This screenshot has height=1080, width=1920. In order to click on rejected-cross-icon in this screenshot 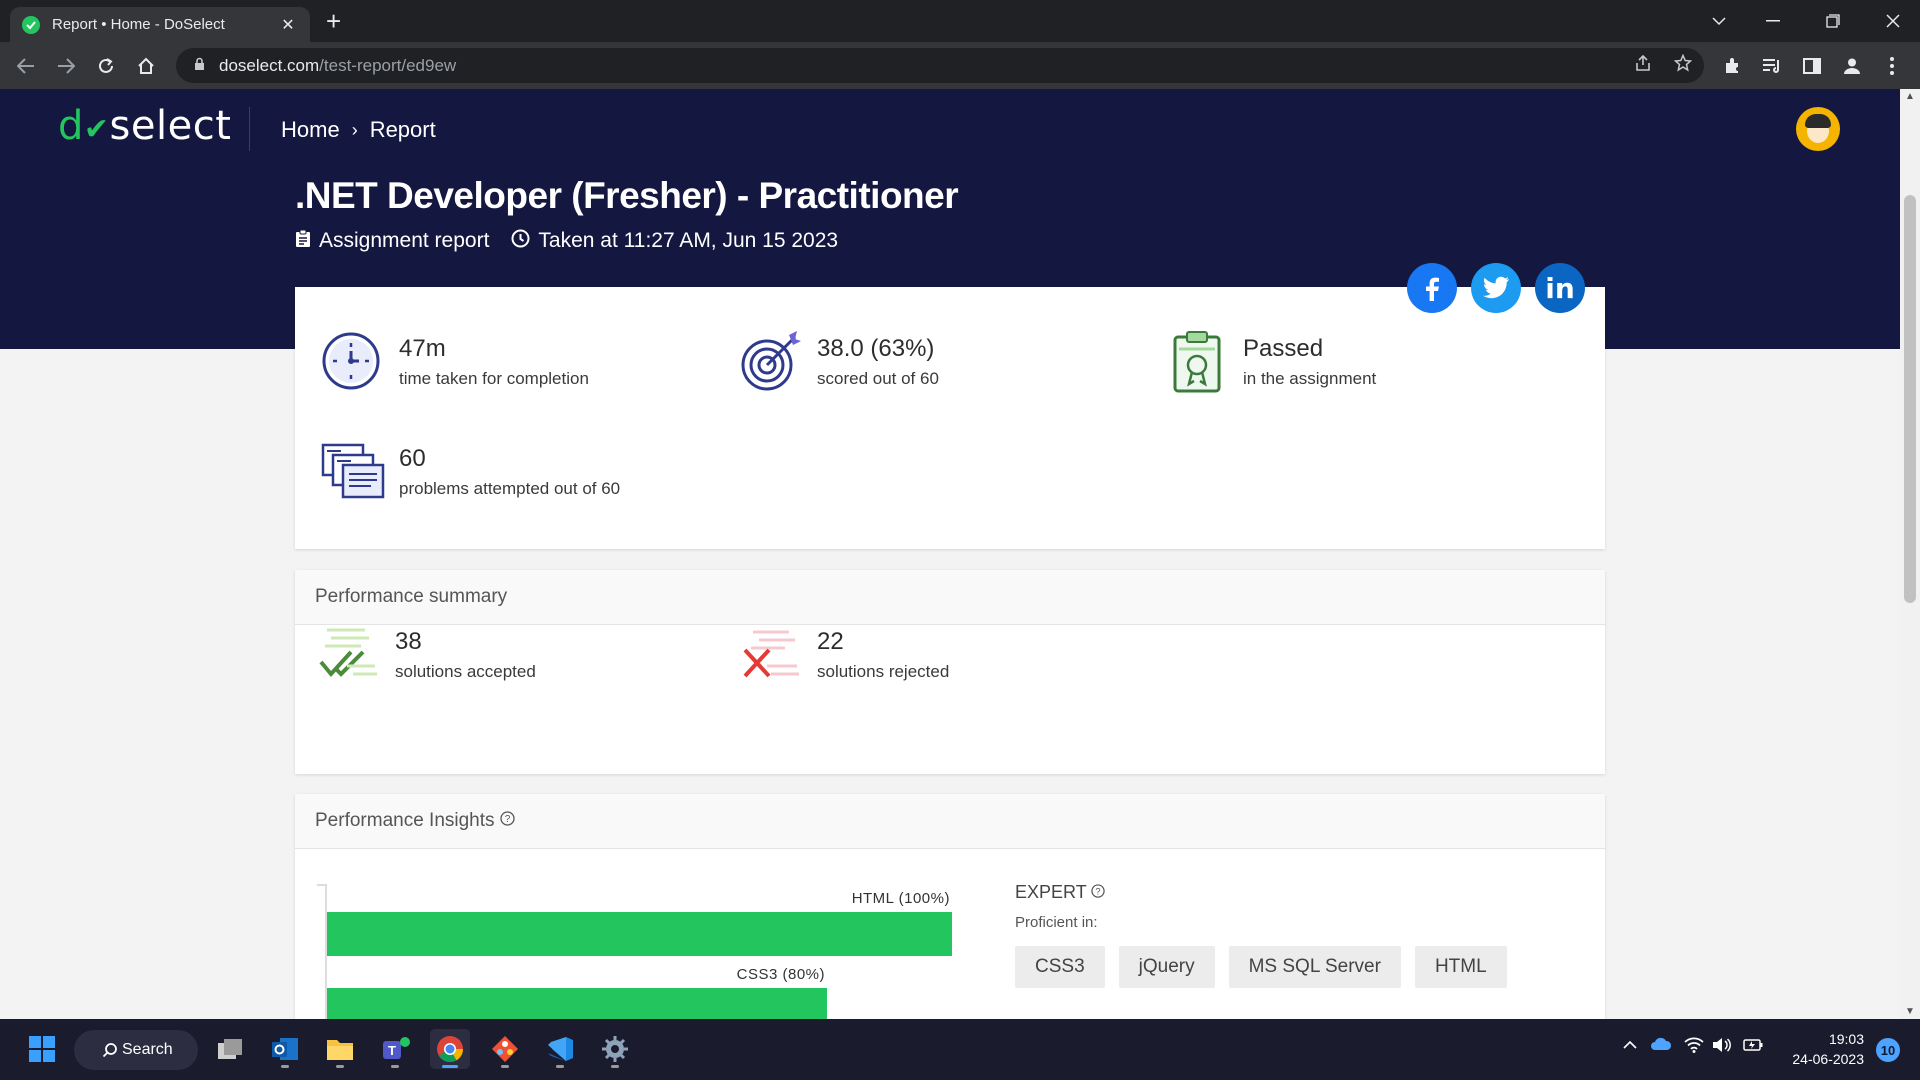, I will do `click(771, 654)`.